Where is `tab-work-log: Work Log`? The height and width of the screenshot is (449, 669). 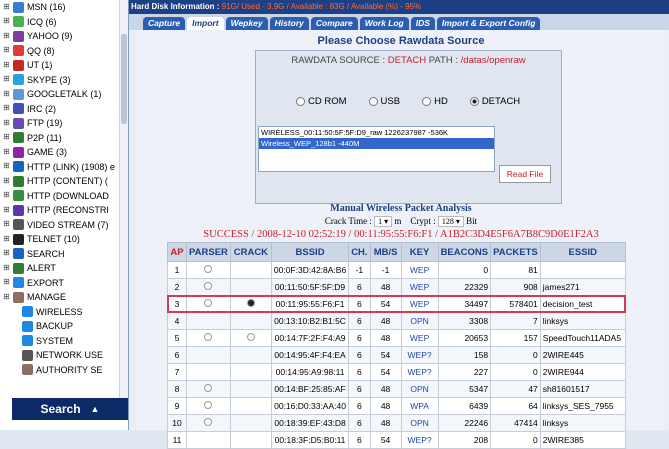 tab-work-log: Work Log is located at coordinates (384, 23).